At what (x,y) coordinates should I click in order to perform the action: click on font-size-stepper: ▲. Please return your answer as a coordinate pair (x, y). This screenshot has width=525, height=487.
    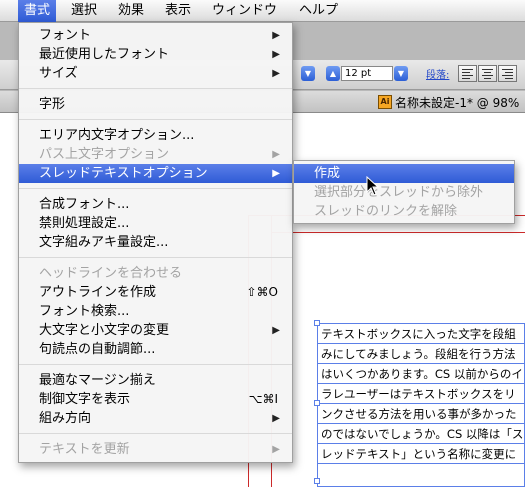
    Looking at the image, I should click on (333, 73).